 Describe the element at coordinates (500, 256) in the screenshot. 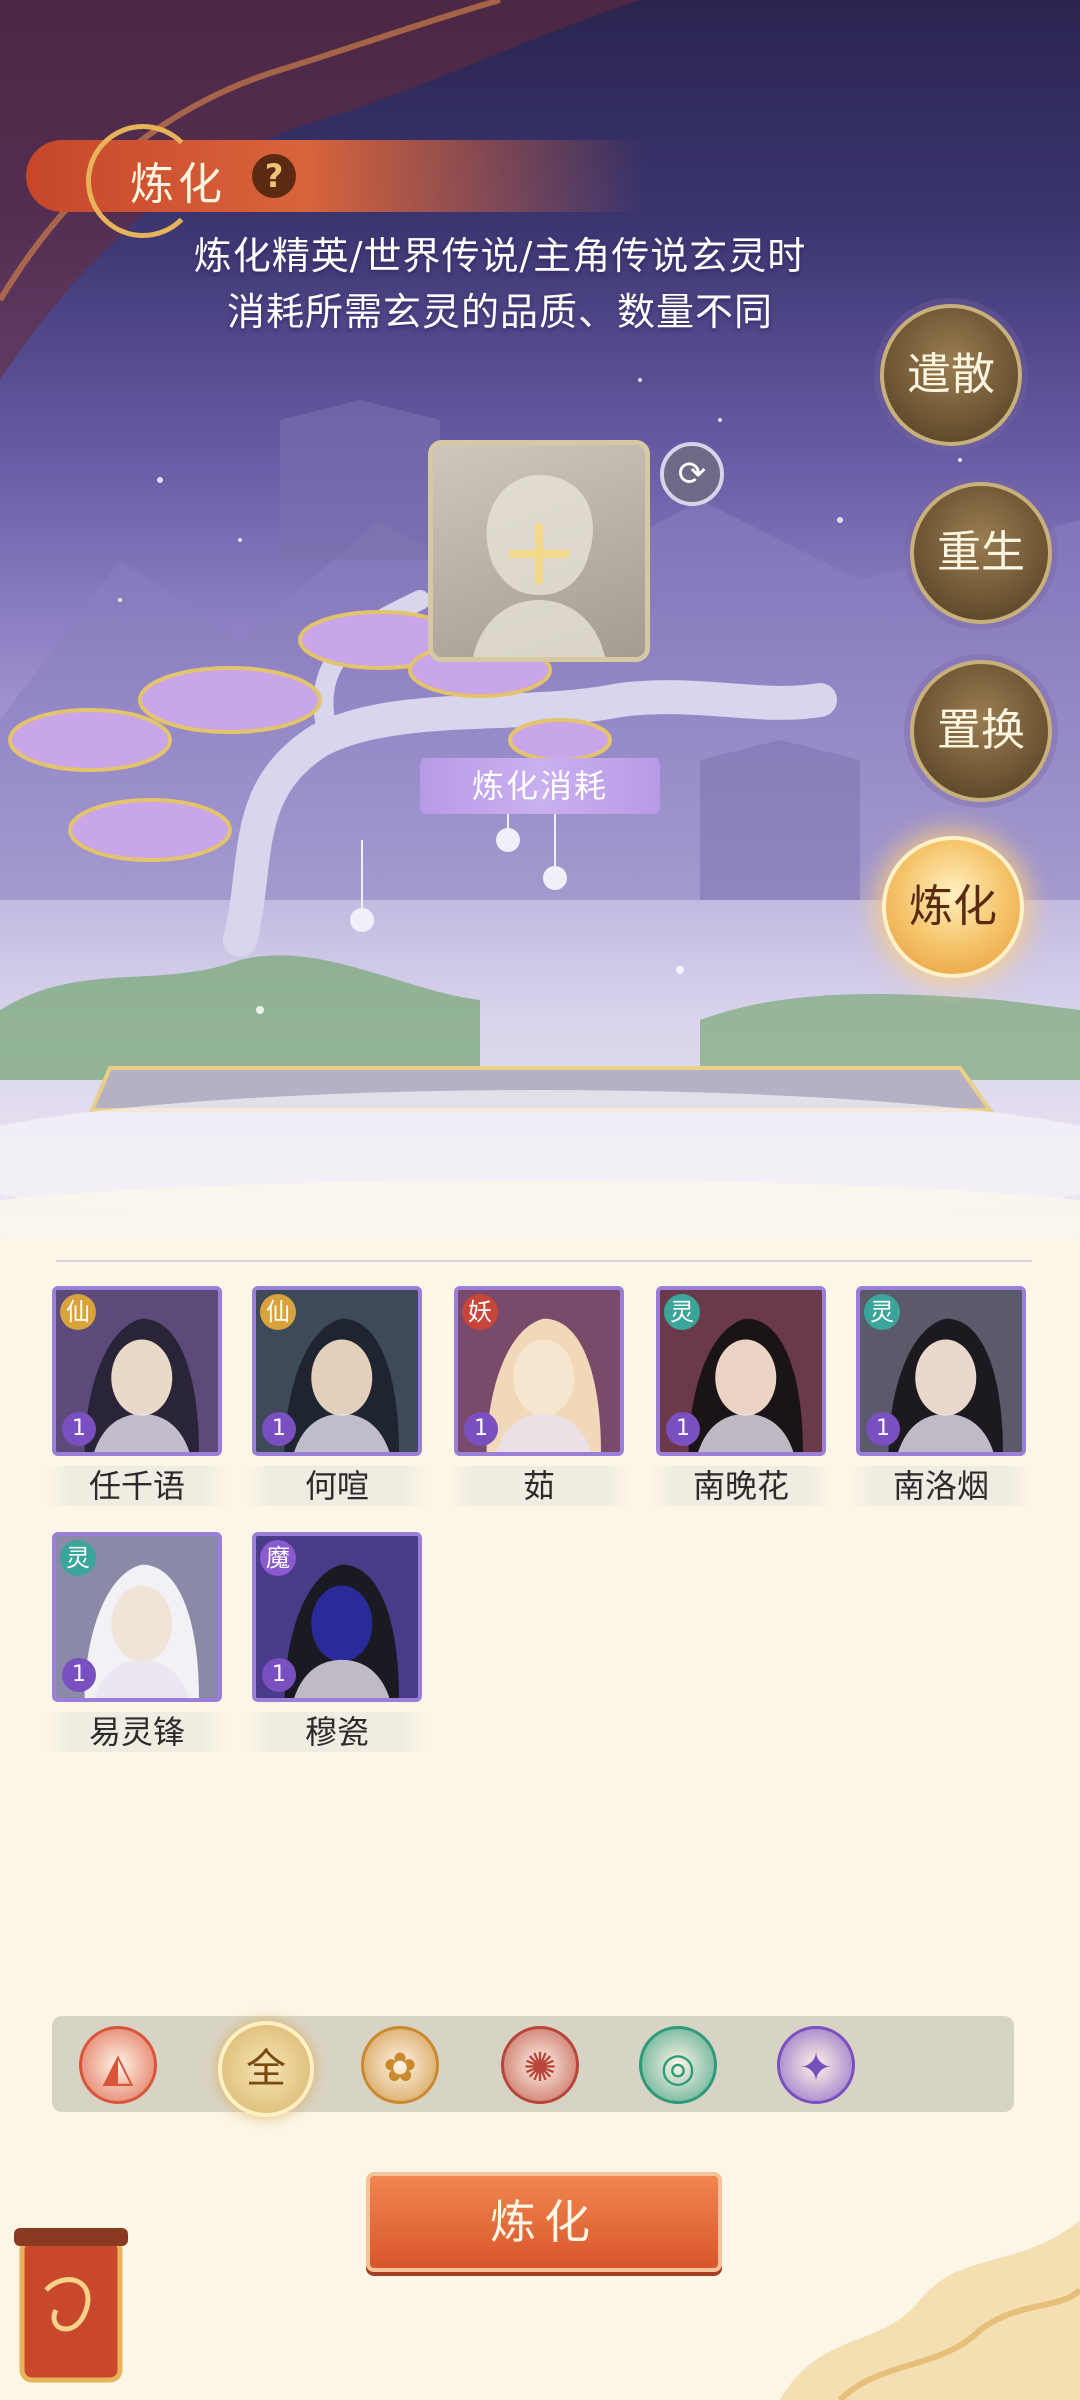

I see `description-line-1: 炼化精英/世界传说/主角传说玄灵时` at that location.